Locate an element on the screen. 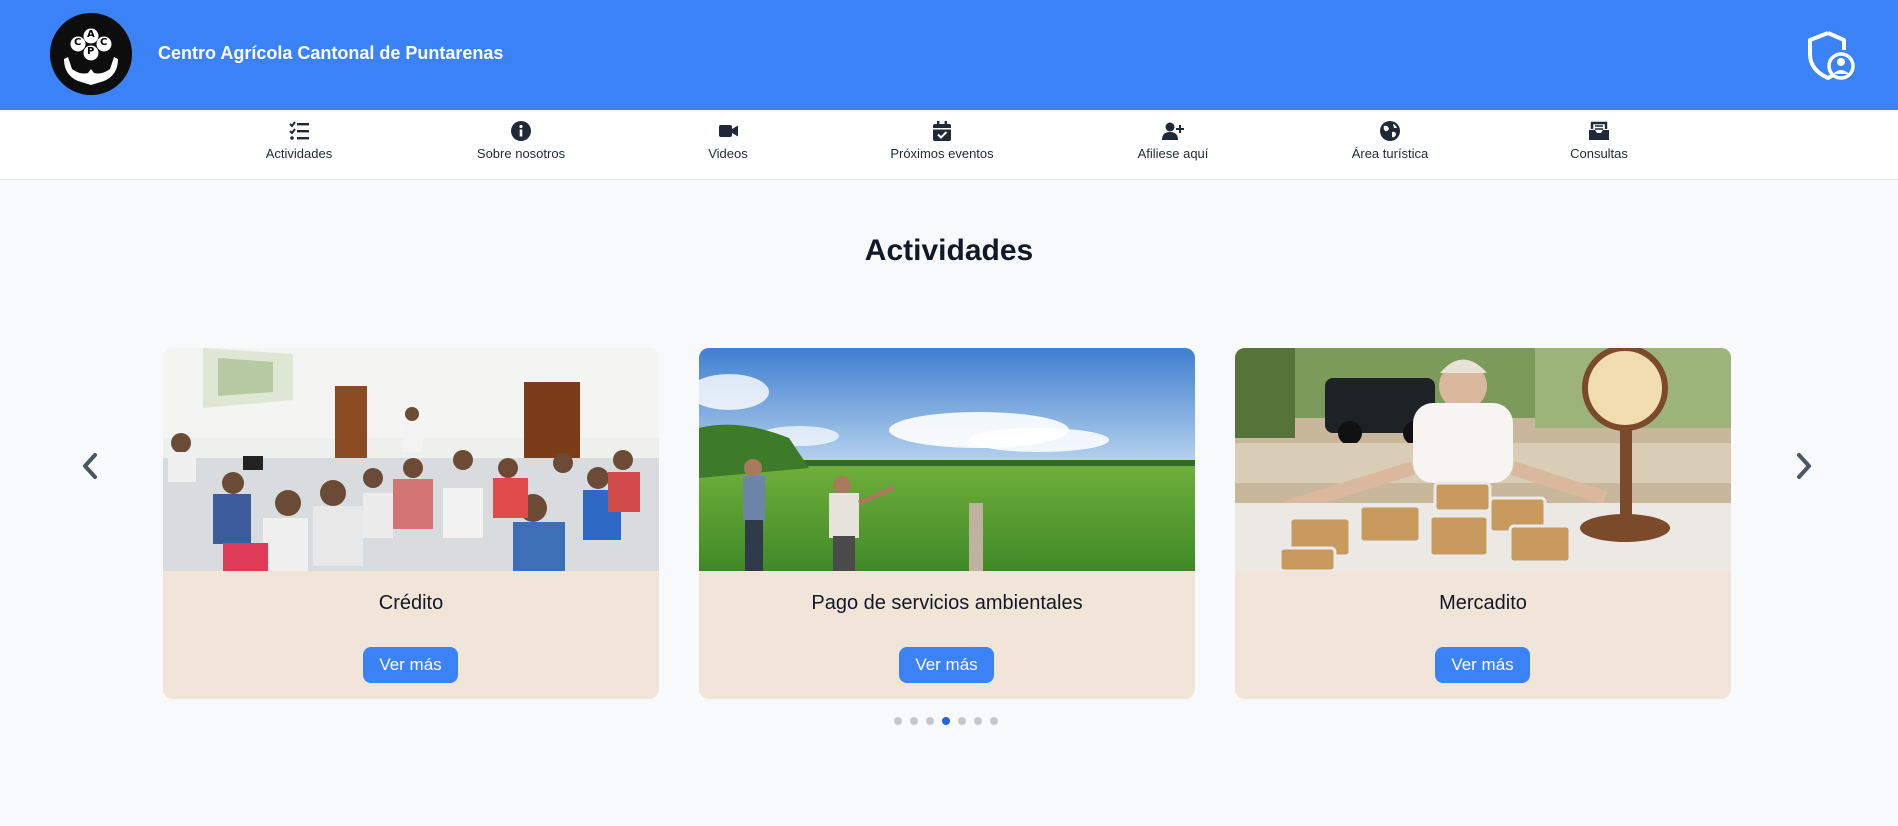 Image resolution: width=1898 pixels, height=826 pixels. logo: C A C P is located at coordinates (91, 54).